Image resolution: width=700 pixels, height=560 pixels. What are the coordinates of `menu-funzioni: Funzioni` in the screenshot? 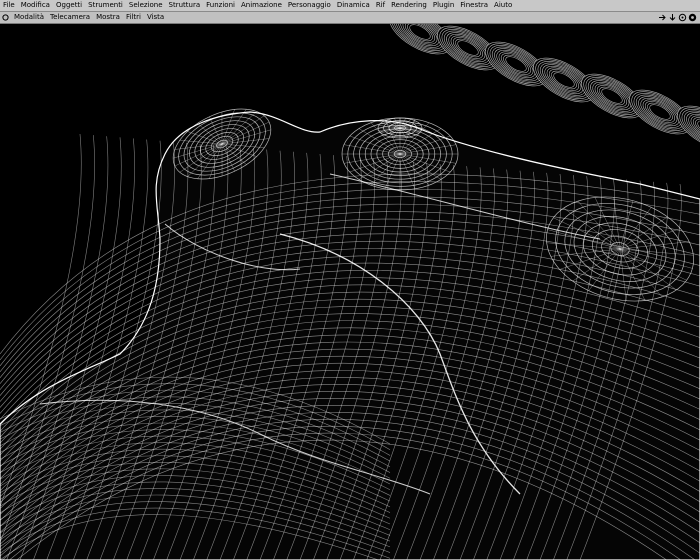 It's located at (220, 5).